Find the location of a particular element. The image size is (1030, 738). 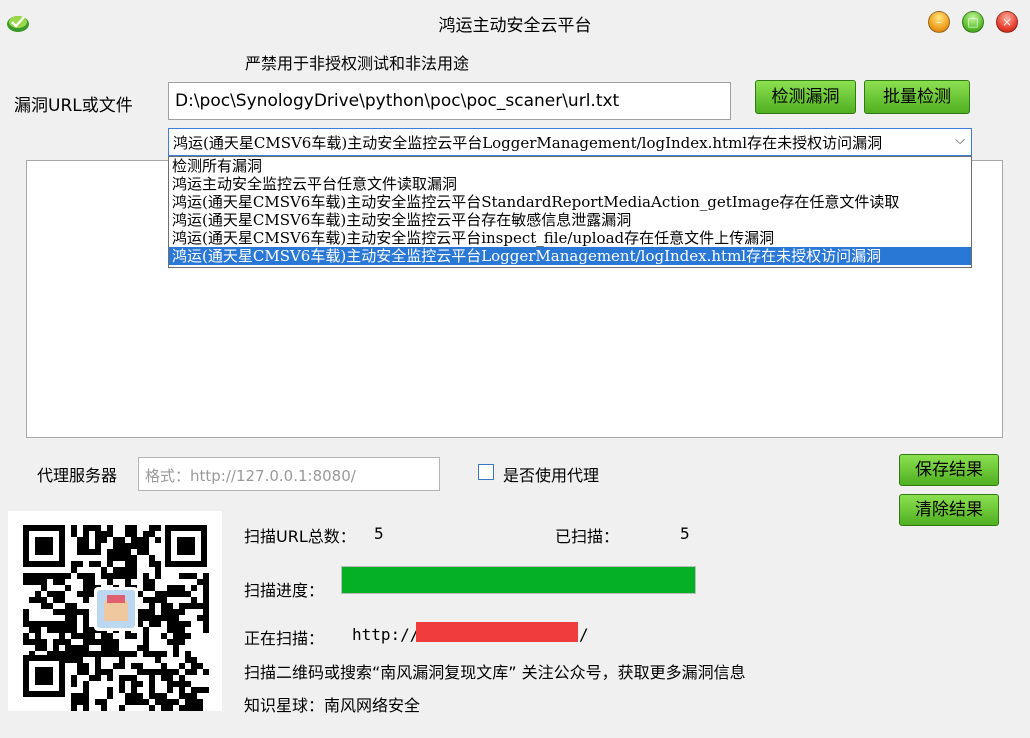

close-icon: × is located at coordinates (1007, 22).